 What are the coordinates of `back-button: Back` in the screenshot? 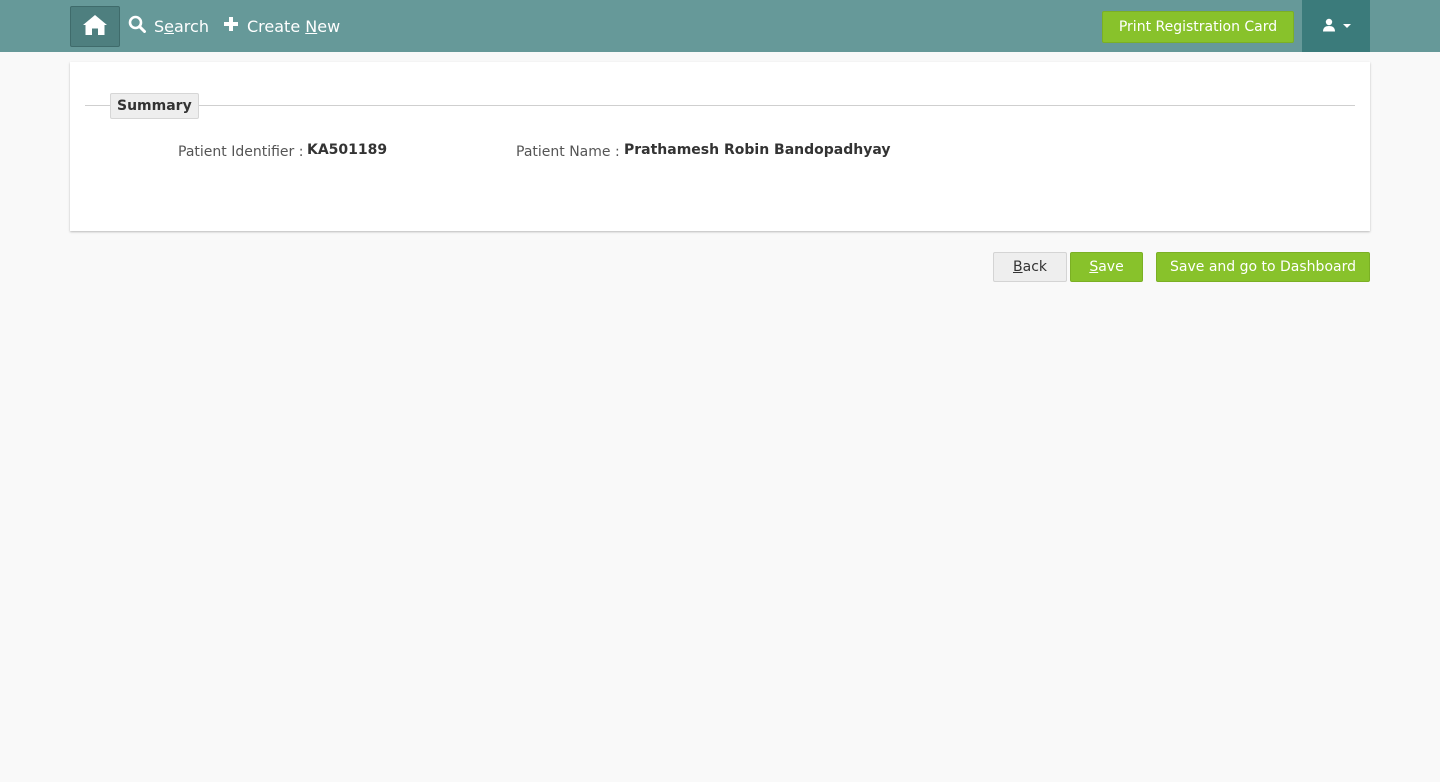 It's located at (1030, 267).